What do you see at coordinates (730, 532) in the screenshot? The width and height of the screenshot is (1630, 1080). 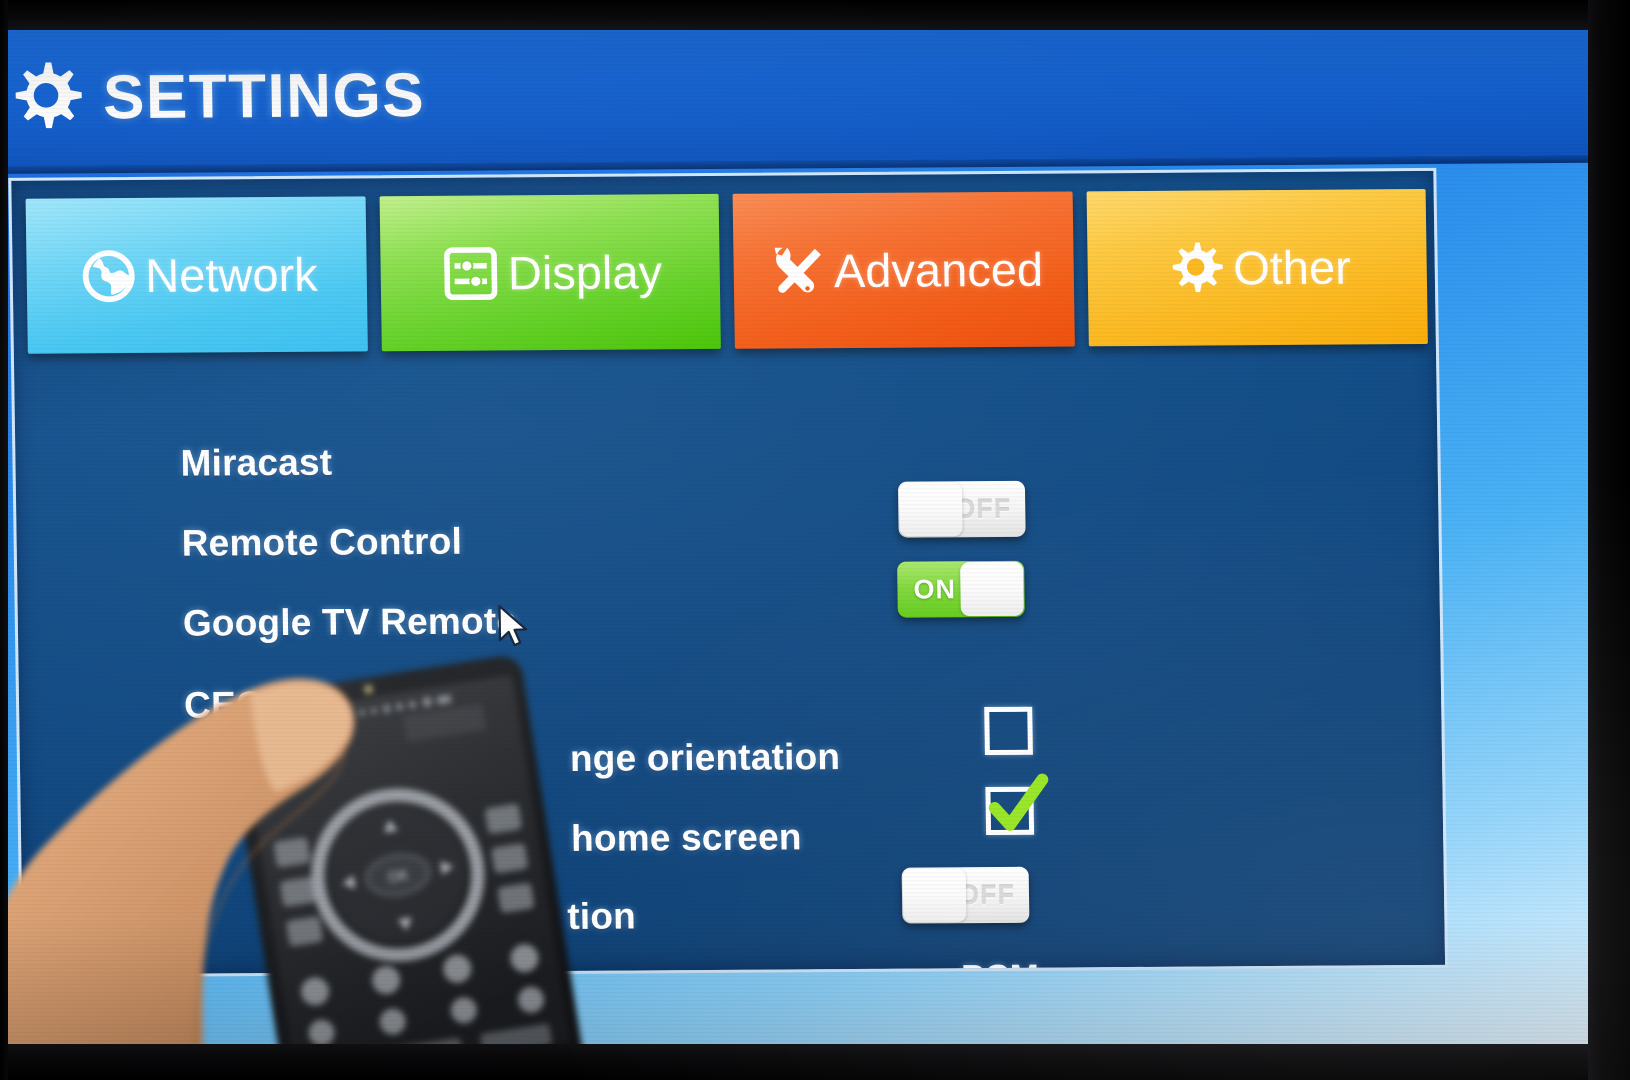 I see `setting-row-remote-control: Remote Control OFF` at bounding box center [730, 532].